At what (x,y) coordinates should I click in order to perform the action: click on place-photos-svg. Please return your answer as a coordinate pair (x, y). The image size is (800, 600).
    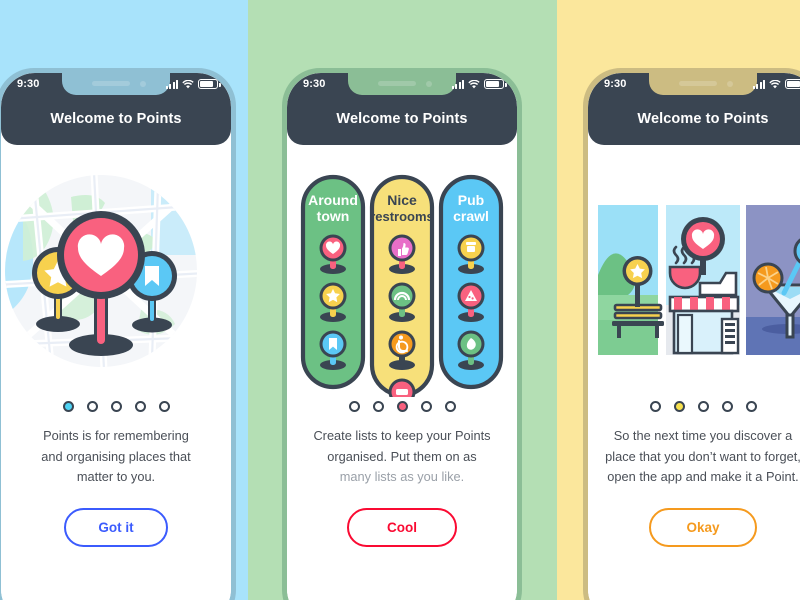
    Looking at the image, I should click on (699, 280).